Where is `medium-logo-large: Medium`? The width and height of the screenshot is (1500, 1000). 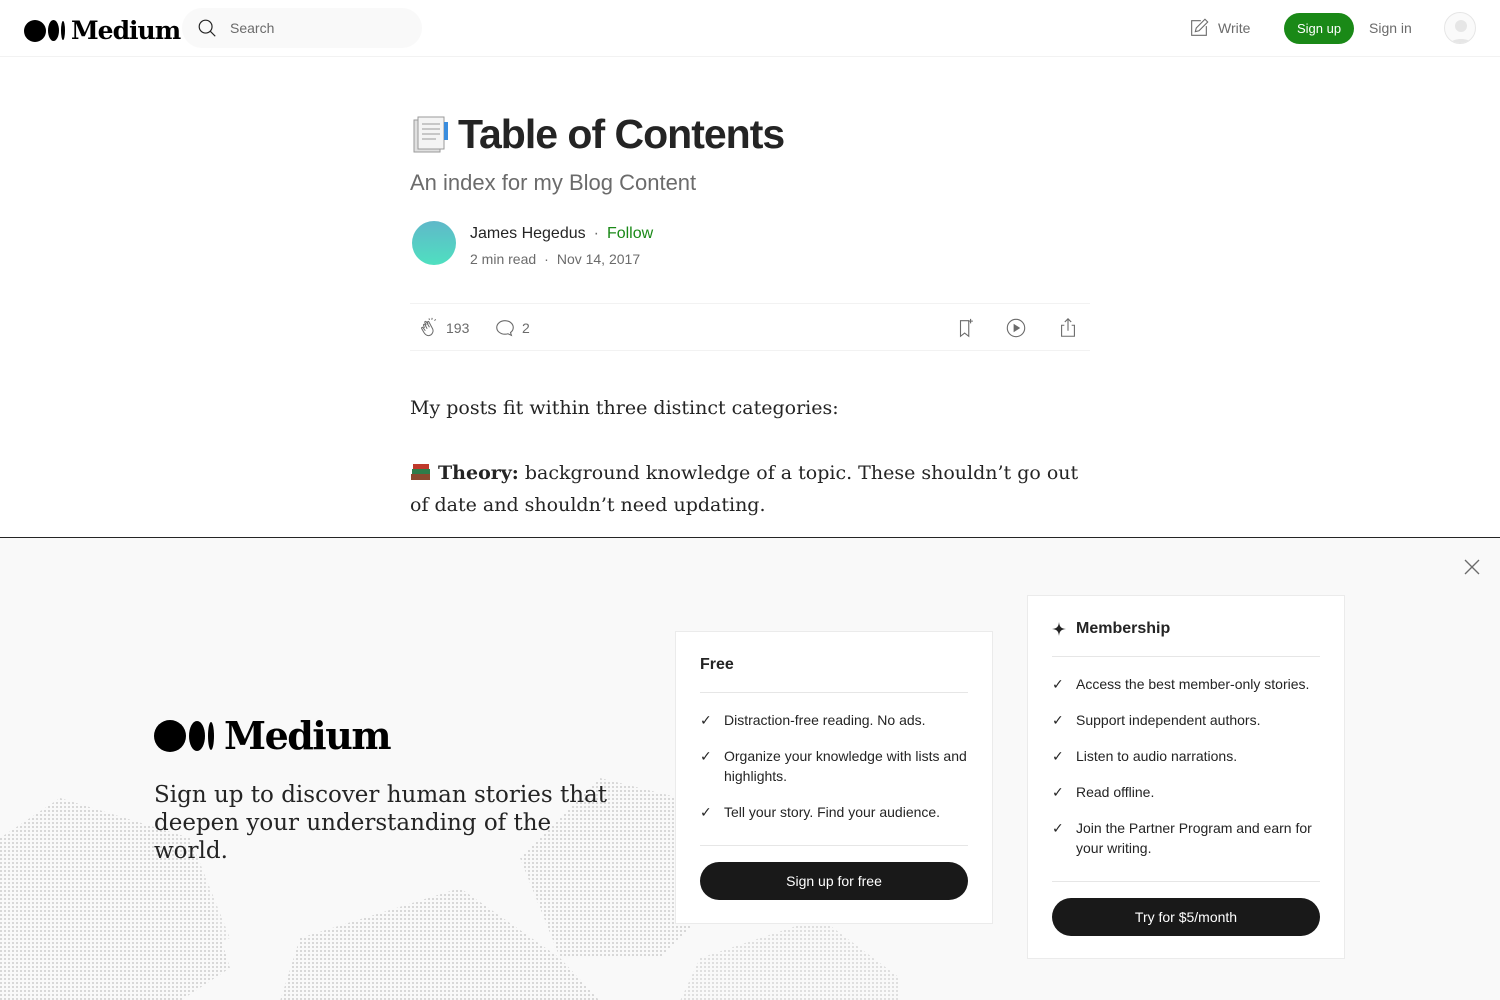 medium-logo-large: Medium is located at coordinates (273, 735).